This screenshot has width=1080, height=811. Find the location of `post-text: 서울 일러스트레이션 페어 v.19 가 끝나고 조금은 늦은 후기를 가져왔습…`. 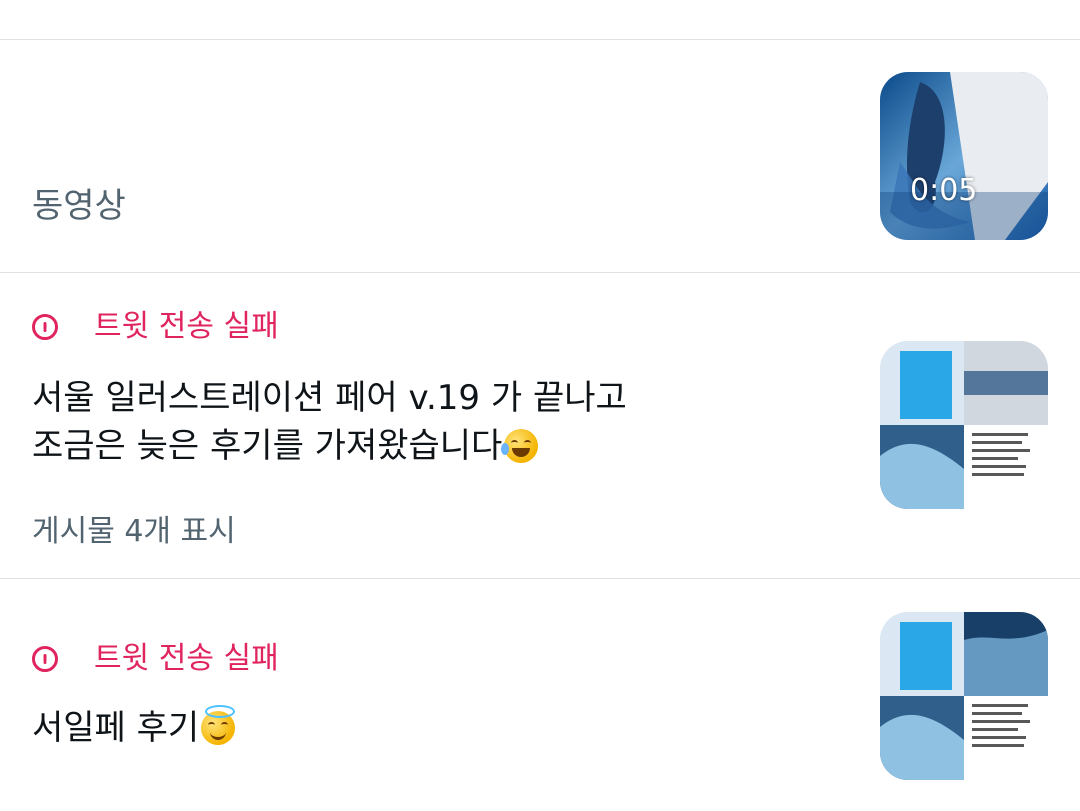

post-text: 서울 일러스트레이션 페어 v.19 가 끝나고 조금은 늦은 후기를 가져왔습… is located at coordinates (382, 422).